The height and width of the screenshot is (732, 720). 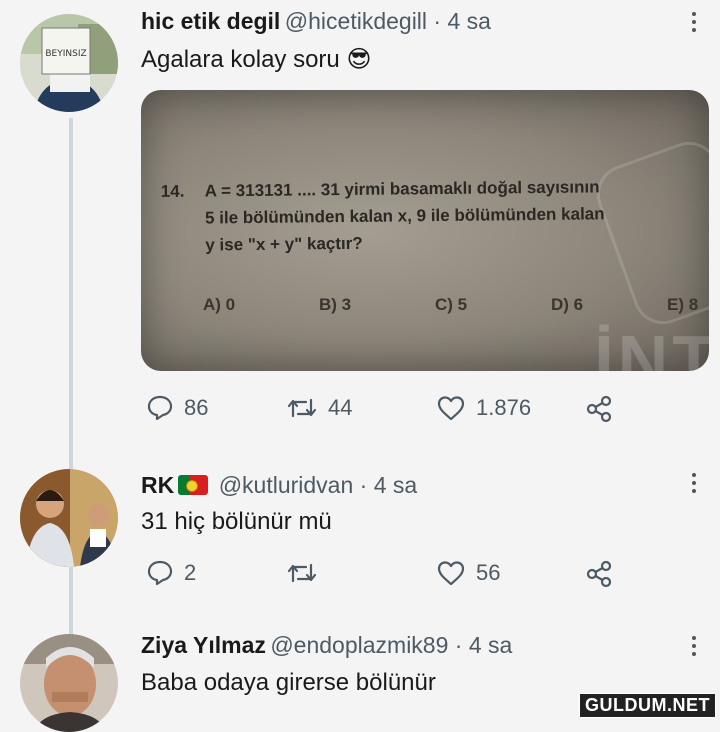 What do you see at coordinates (318, 485) in the screenshot?
I see `handle-time: @kutluridvan · 4 sa` at bounding box center [318, 485].